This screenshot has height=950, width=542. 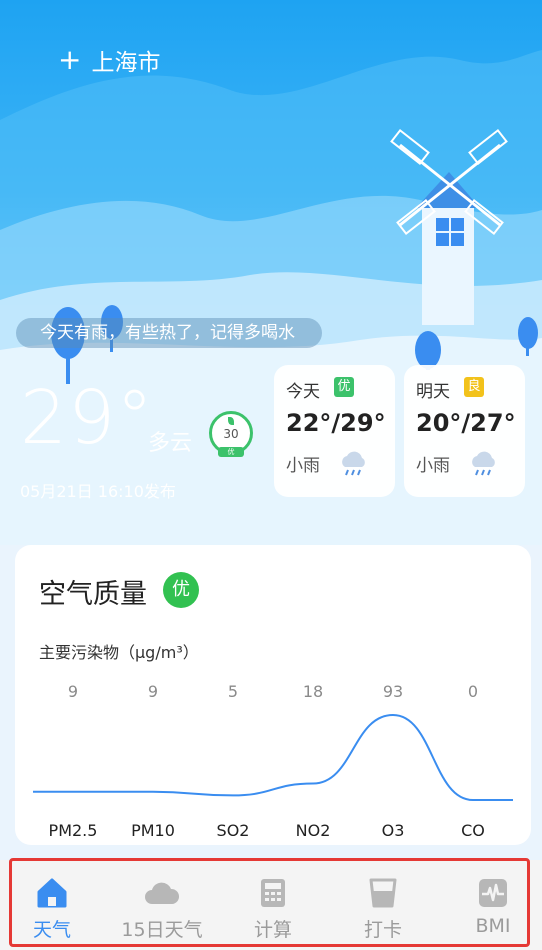 What do you see at coordinates (53, 910) in the screenshot?
I see `tab-weather: 天气` at bounding box center [53, 910].